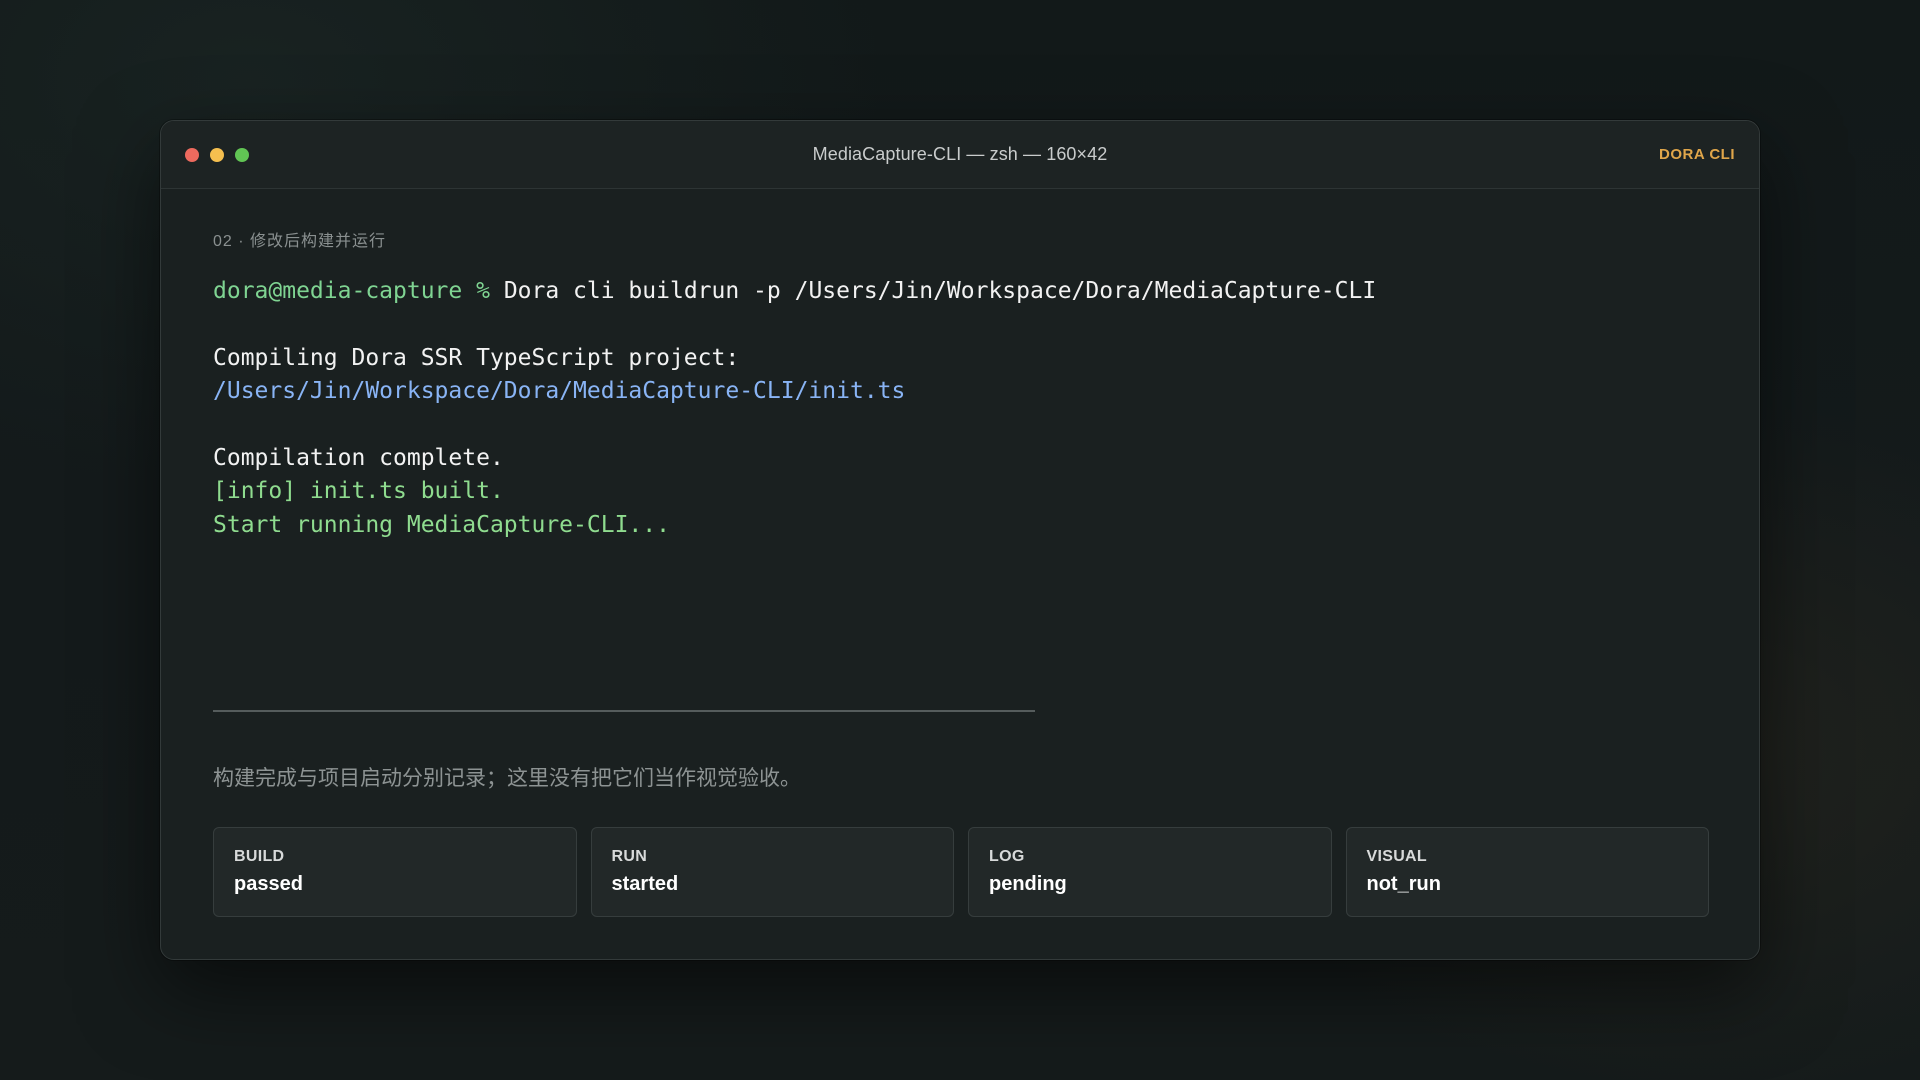 The height and width of the screenshot is (1080, 1920). Describe the element at coordinates (624, 711) in the screenshot. I see `divider` at that location.